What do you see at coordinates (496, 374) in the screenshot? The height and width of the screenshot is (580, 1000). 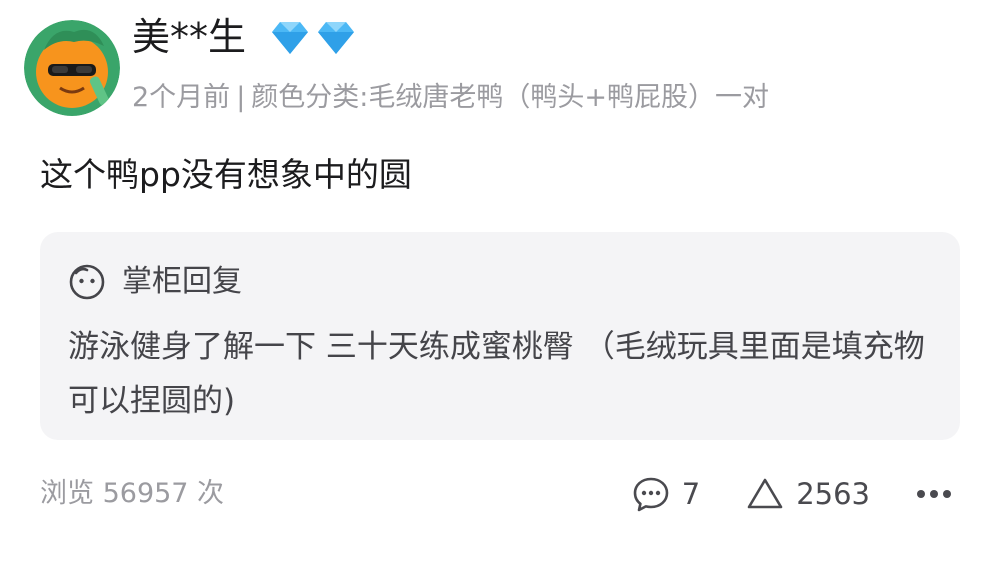 I see `reply-text: 游泳健身了解一下 三十天练成蜜桃臀 （毛绒玩具里面是填充物 可以捏圆的)` at bounding box center [496, 374].